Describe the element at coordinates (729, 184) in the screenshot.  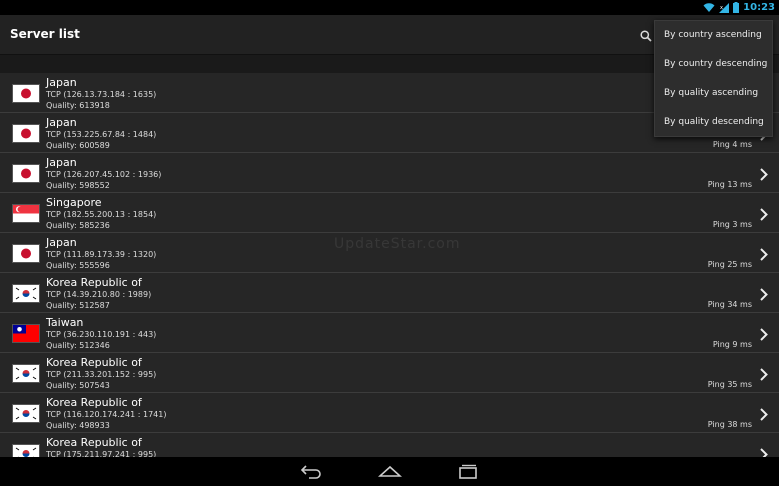
I see `server-ping: Ping 13 ms` at that location.